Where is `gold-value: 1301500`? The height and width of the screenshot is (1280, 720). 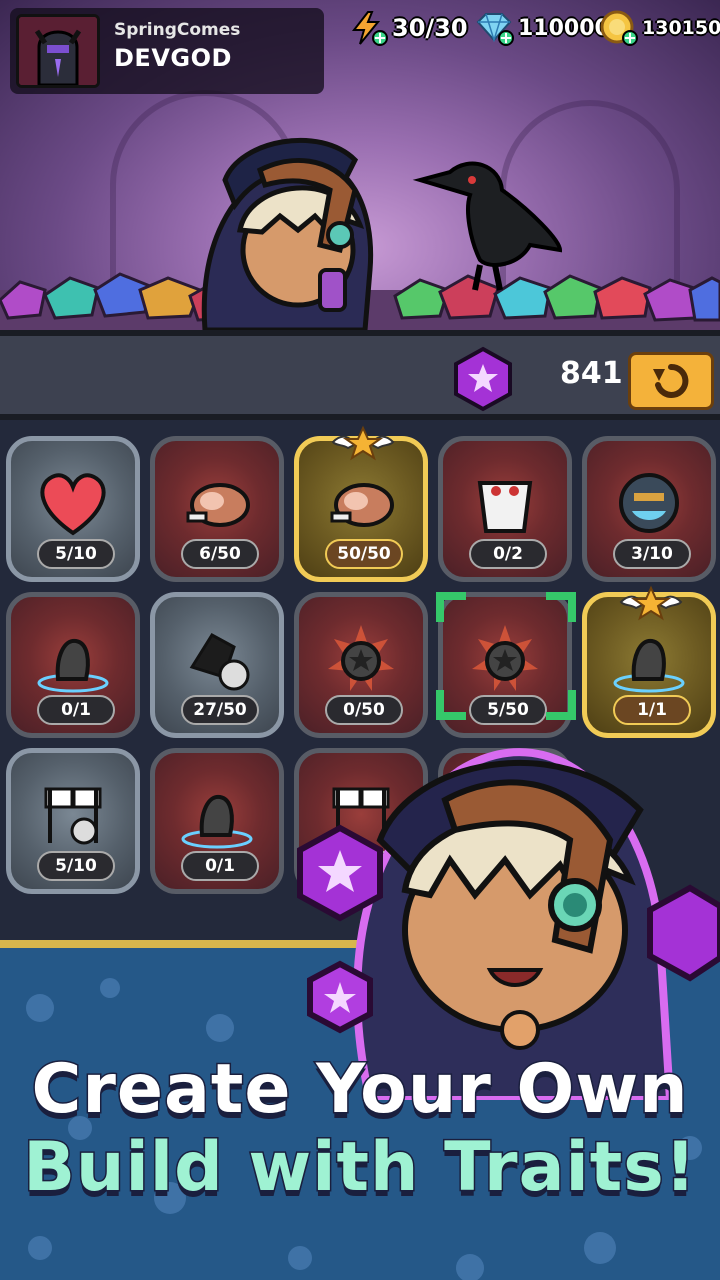
gold-value: 1301500 is located at coordinates (681, 28).